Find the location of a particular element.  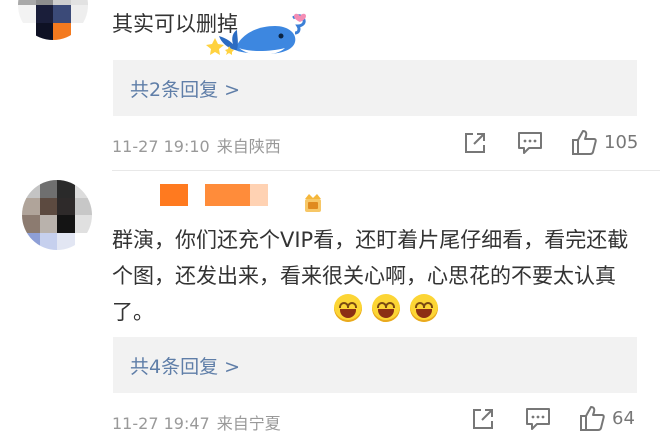

view-replies-link: 共4条回复 > is located at coordinates (185, 365).